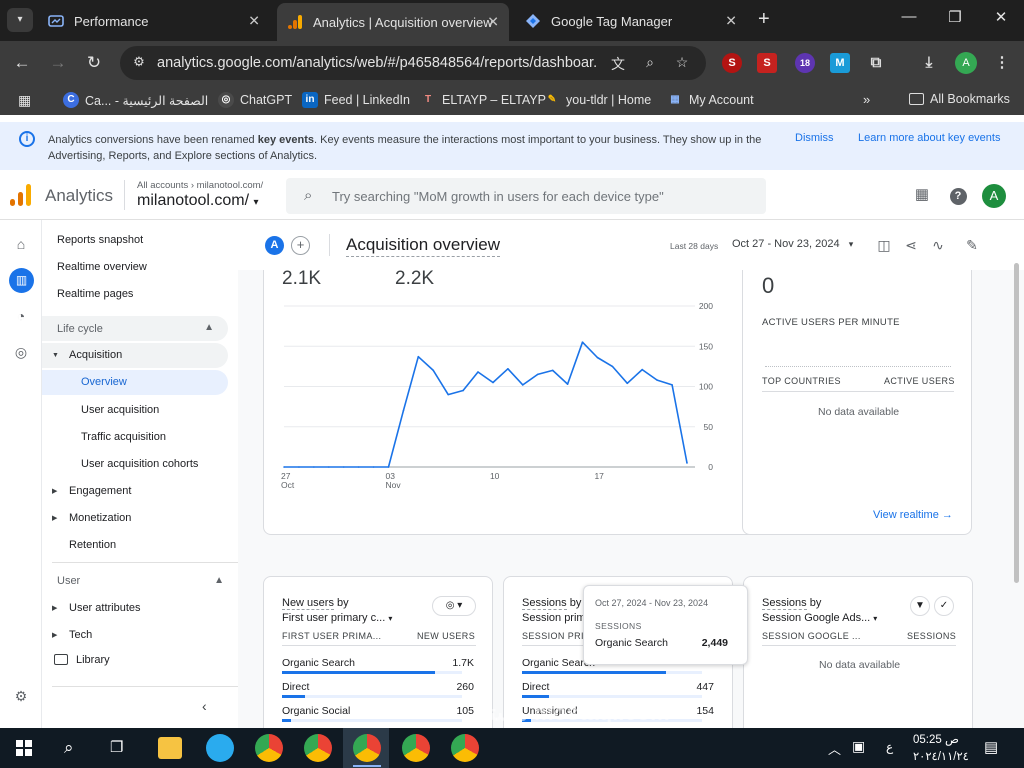 This screenshot has width=1024, height=768. What do you see at coordinates (21, 244) in the screenshot?
I see `home-icon: ⌂` at bounding box center [21, 244].